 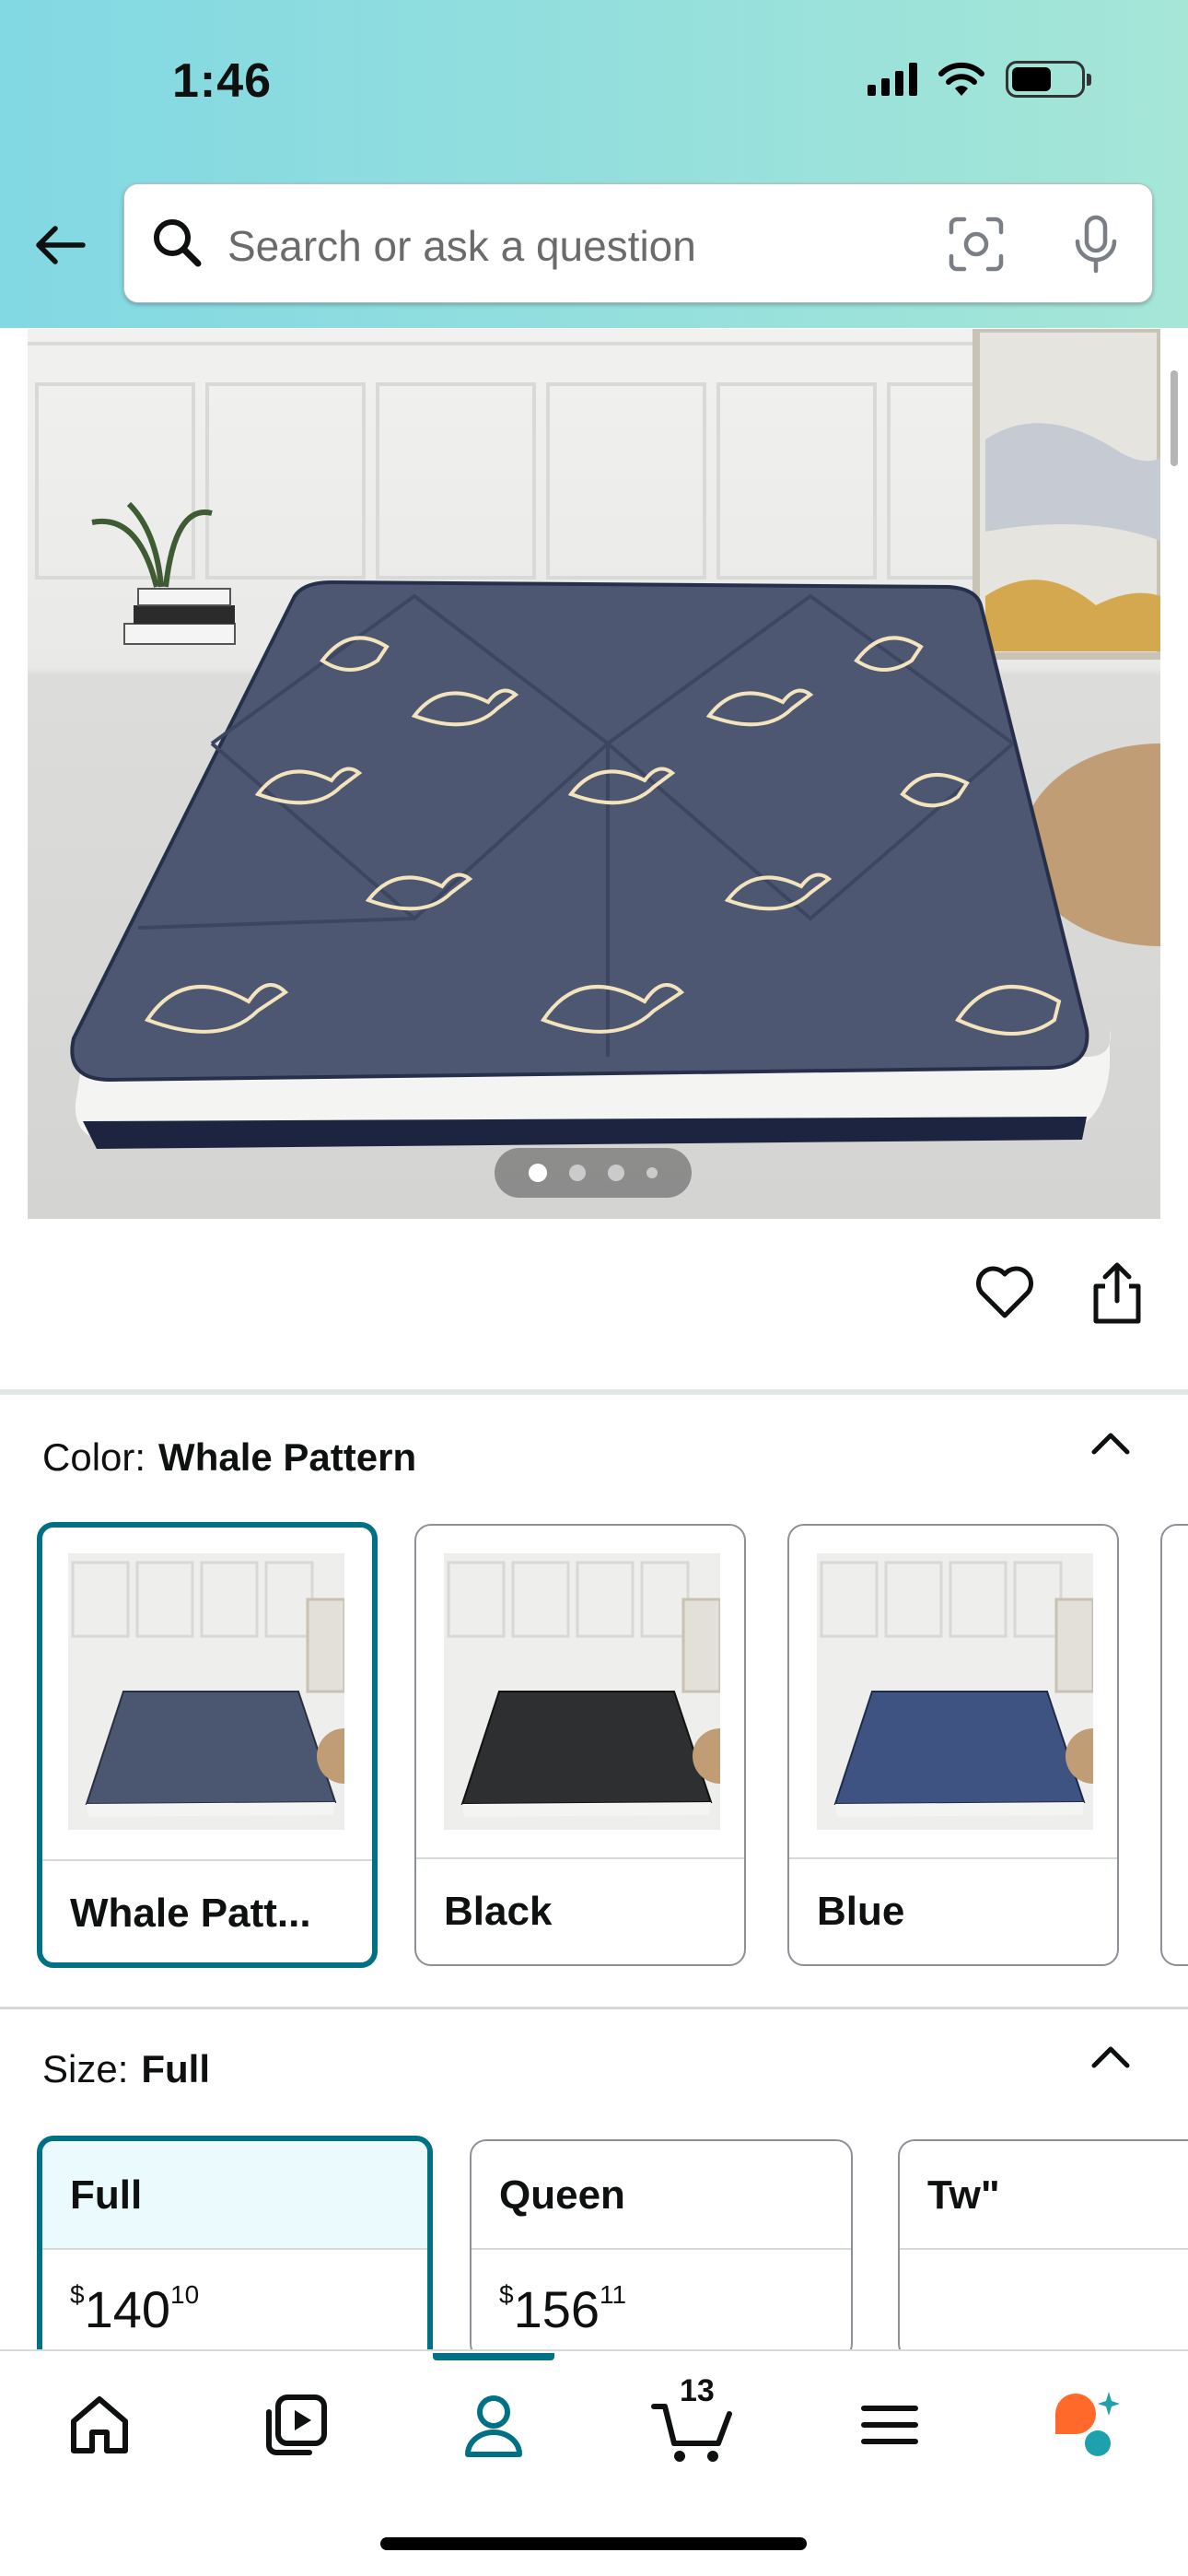 I want to click on home-indicator, so click(x=593, y=2543).